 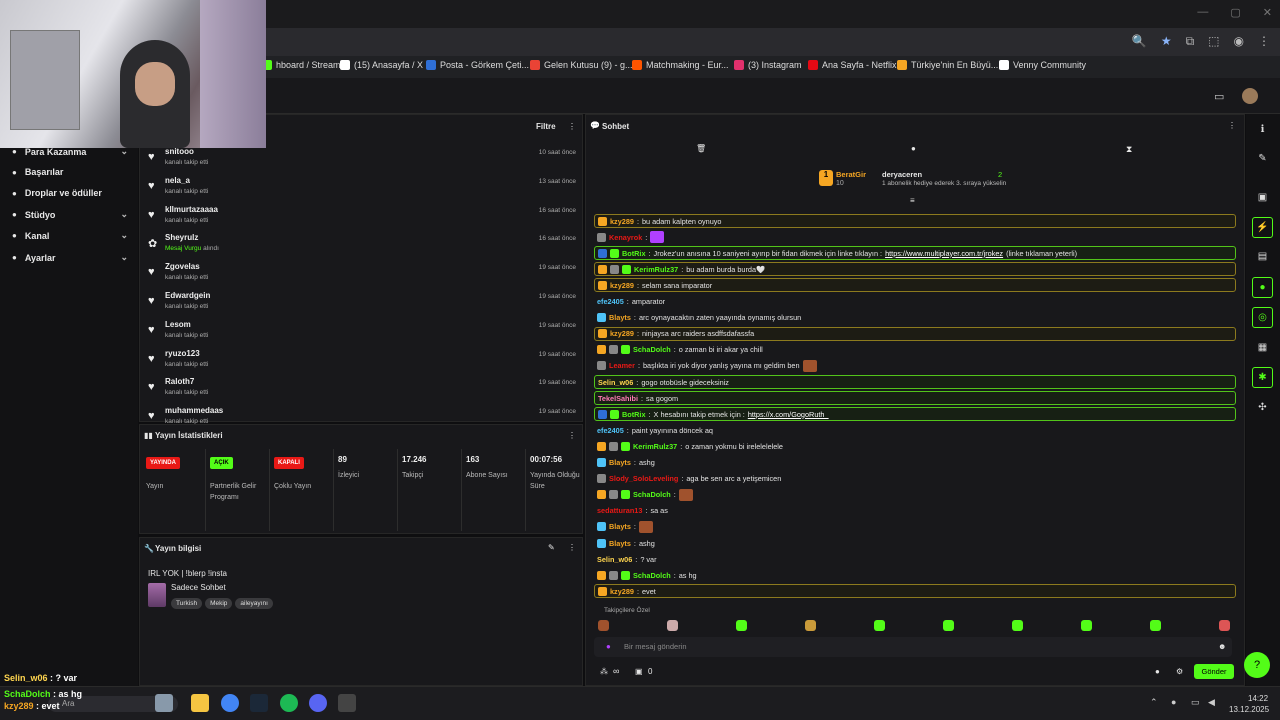 I want to click on follower-name: snitooo, so click(x=179, y=151).